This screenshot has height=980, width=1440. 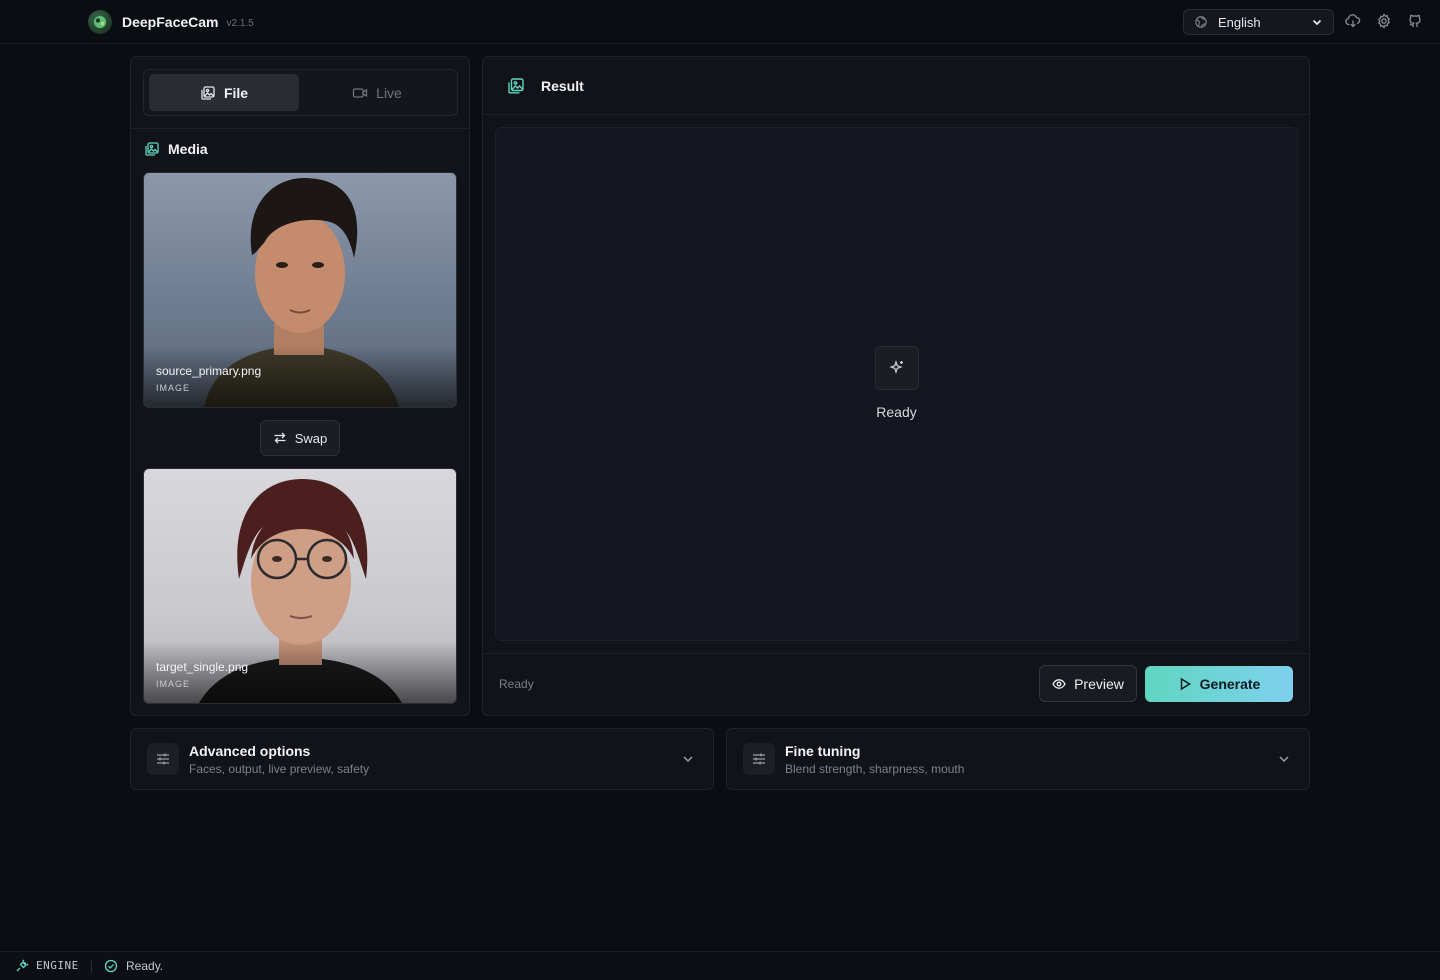 I want to click on settings-gear-icon, so click(x=1384, y=21).